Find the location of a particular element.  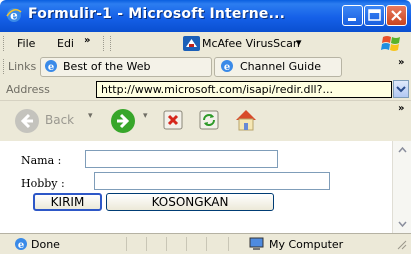

back-dropdown-arrow: ▾ is located at coordinates (90, 116).